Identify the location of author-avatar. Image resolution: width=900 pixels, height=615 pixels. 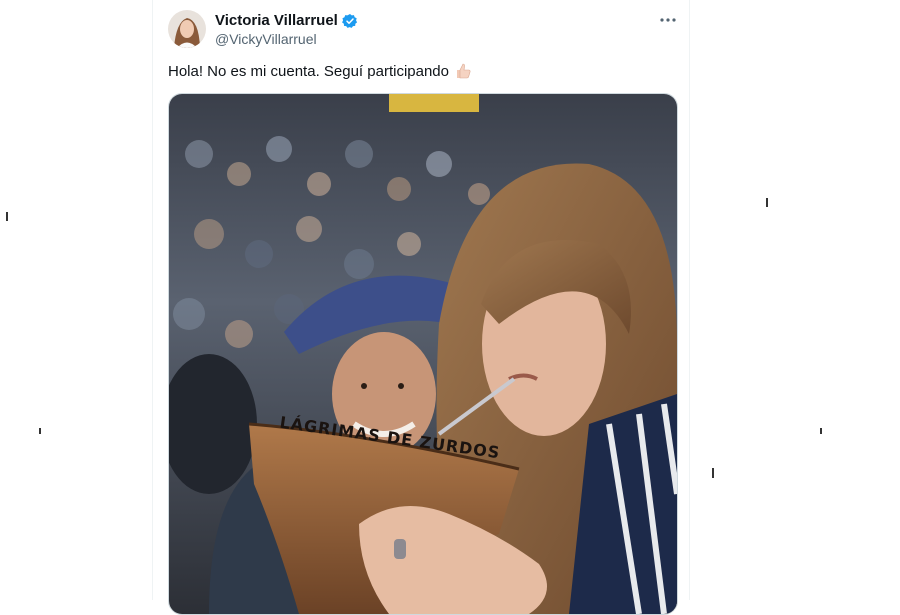
(187, 29).